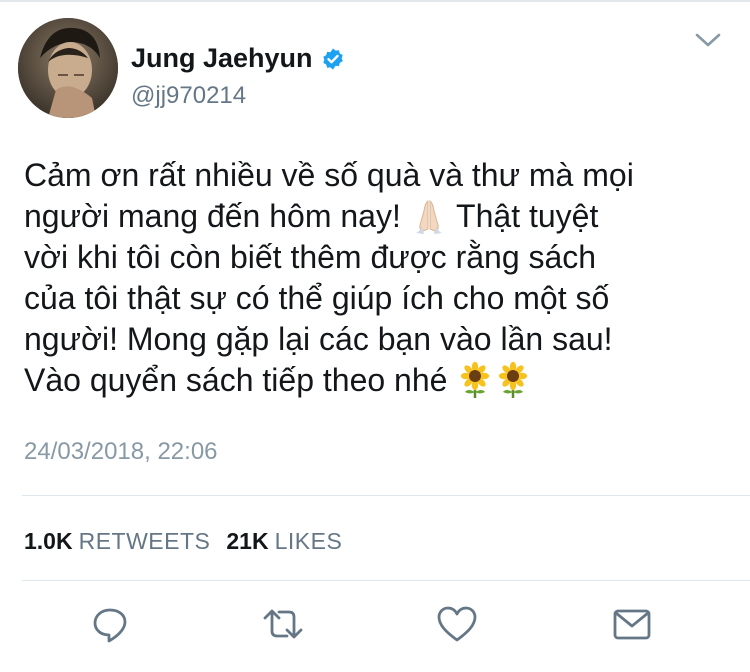  Describe the element at coordinates (247, 541) in the screenshot. I see `likes-count: 21K` at that location.